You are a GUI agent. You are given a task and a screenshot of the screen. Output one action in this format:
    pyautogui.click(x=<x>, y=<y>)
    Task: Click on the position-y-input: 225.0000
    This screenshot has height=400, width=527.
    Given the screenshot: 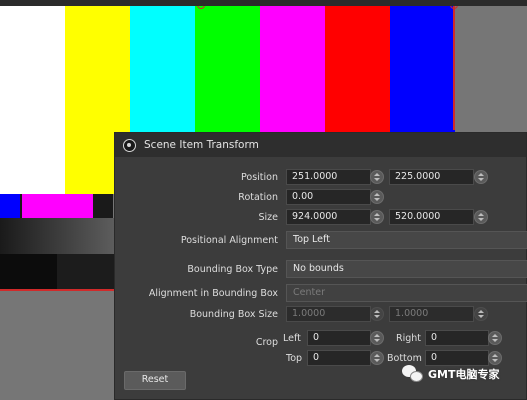 What is the action you would take?
    pyautogui.click(x=431, y=177)
    